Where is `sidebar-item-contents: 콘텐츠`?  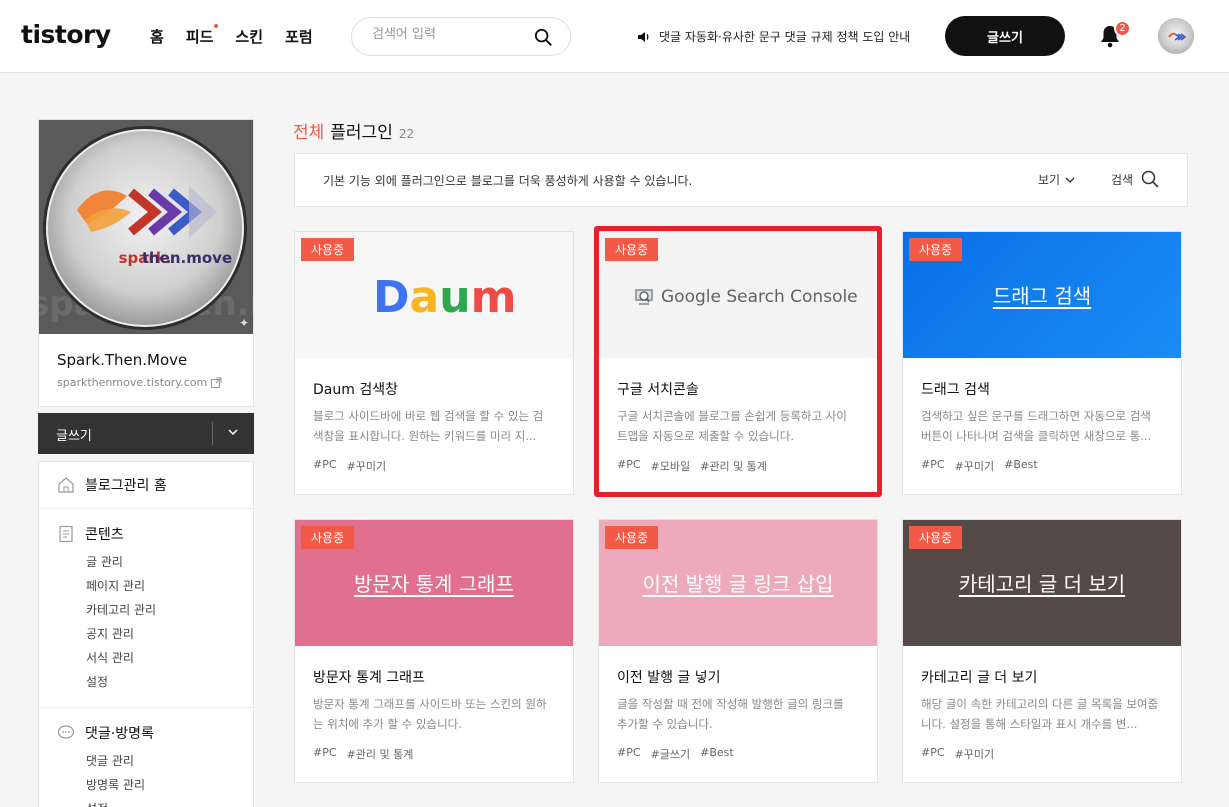 sidebar-item-contents: 콘텐츠 is located at coordinates (90, 534).